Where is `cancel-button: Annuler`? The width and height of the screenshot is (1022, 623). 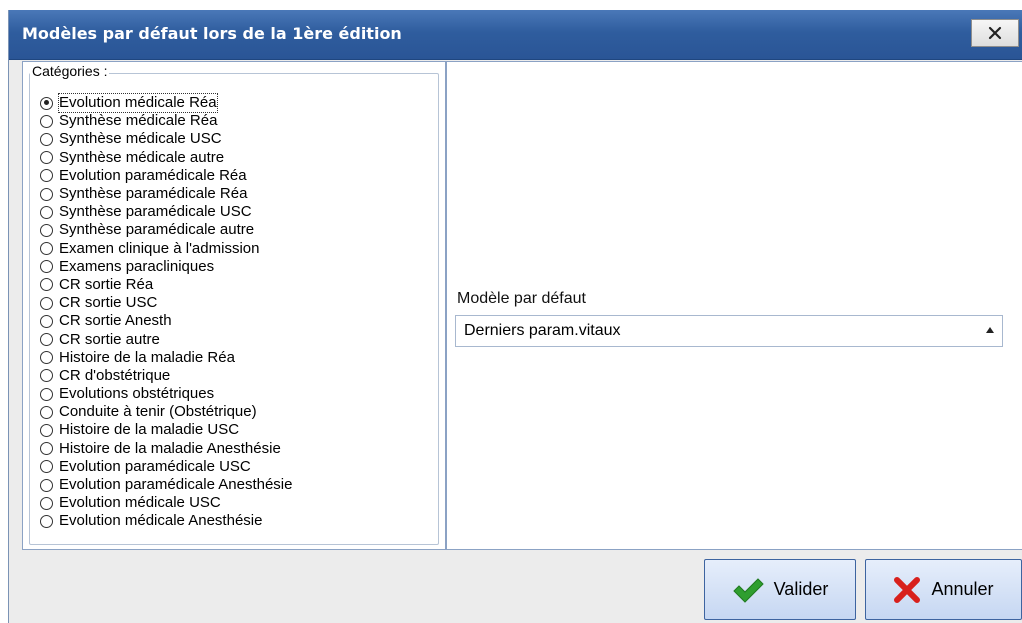
cancel-button: Annuler is located at coordinates (943, 589).